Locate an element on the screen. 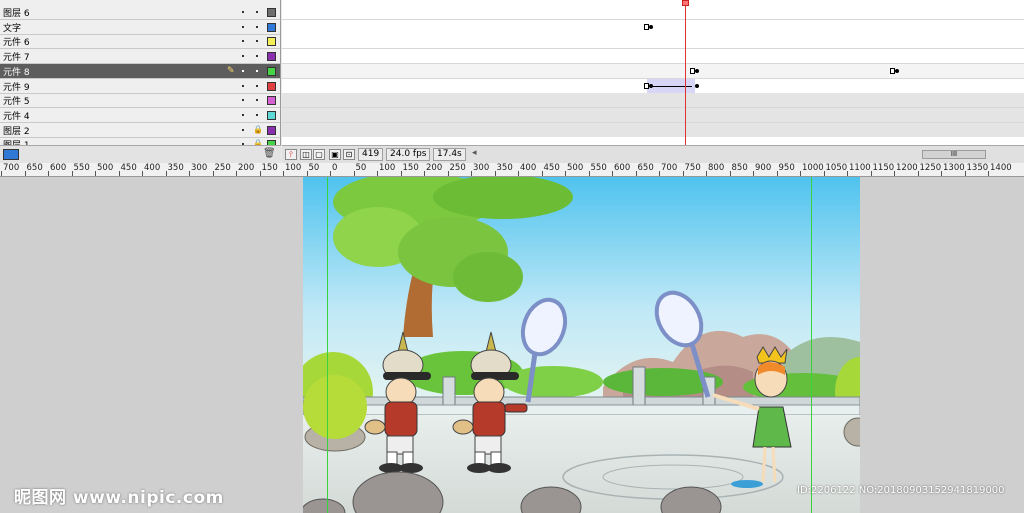  ruler-label: 1250 is located at coordinates (930, 168).